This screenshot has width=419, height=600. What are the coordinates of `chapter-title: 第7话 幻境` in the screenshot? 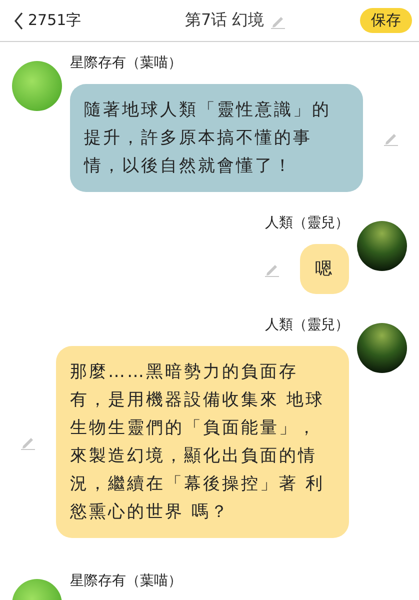 It's located at (224, 20).